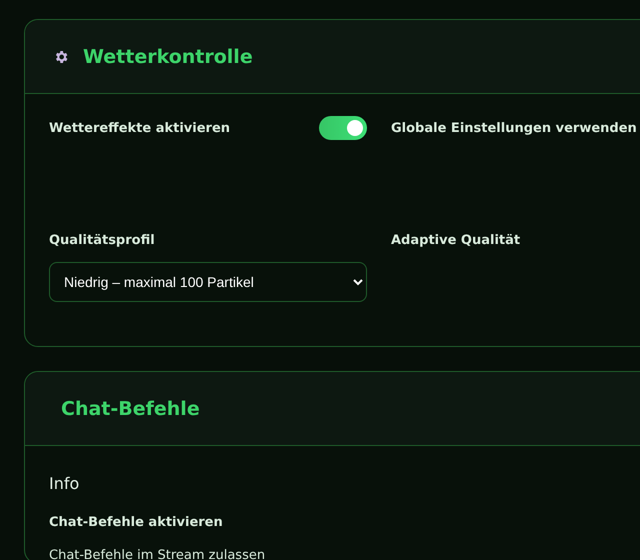  I want to click on card-title: Chat-Befehle, so click(130, 409).